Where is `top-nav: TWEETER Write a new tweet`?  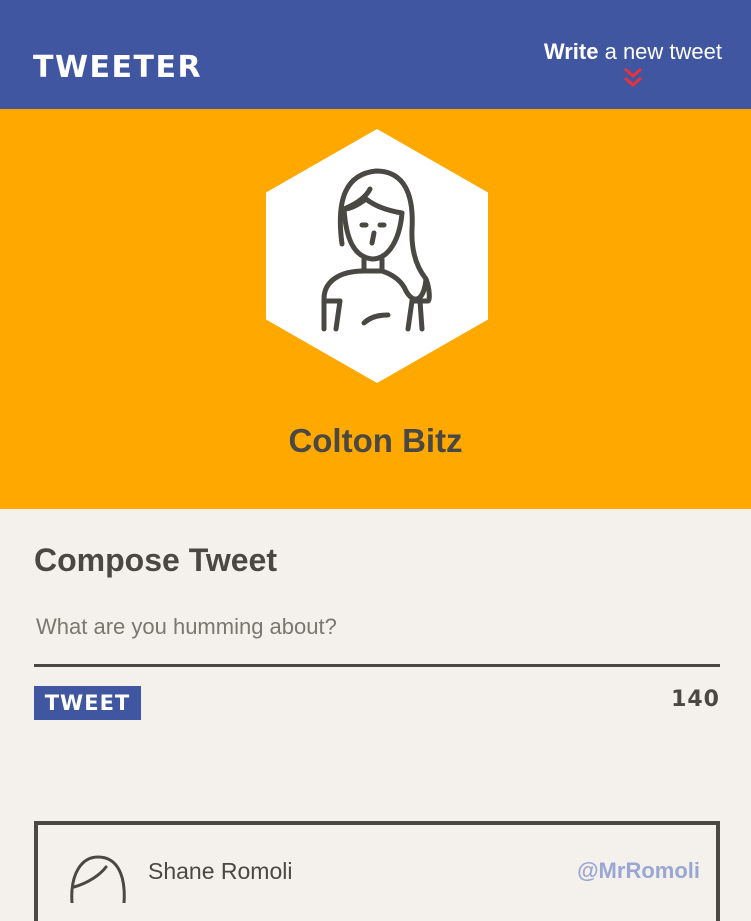
top-nav: TWEETER Write a new tweet is located at coordinates (375, 54).